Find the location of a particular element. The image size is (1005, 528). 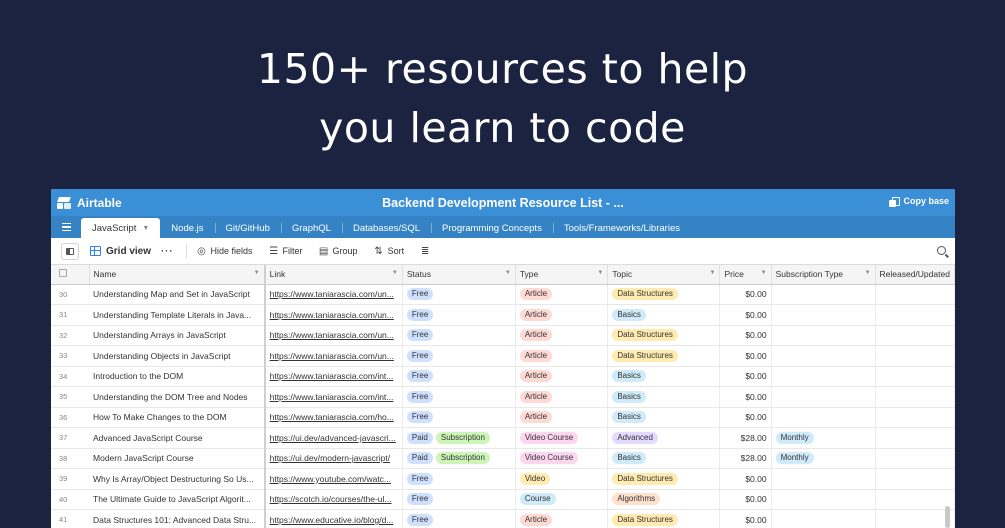

tab-programming-concepts: Programming Concepts is located at coordinates (492, 228).